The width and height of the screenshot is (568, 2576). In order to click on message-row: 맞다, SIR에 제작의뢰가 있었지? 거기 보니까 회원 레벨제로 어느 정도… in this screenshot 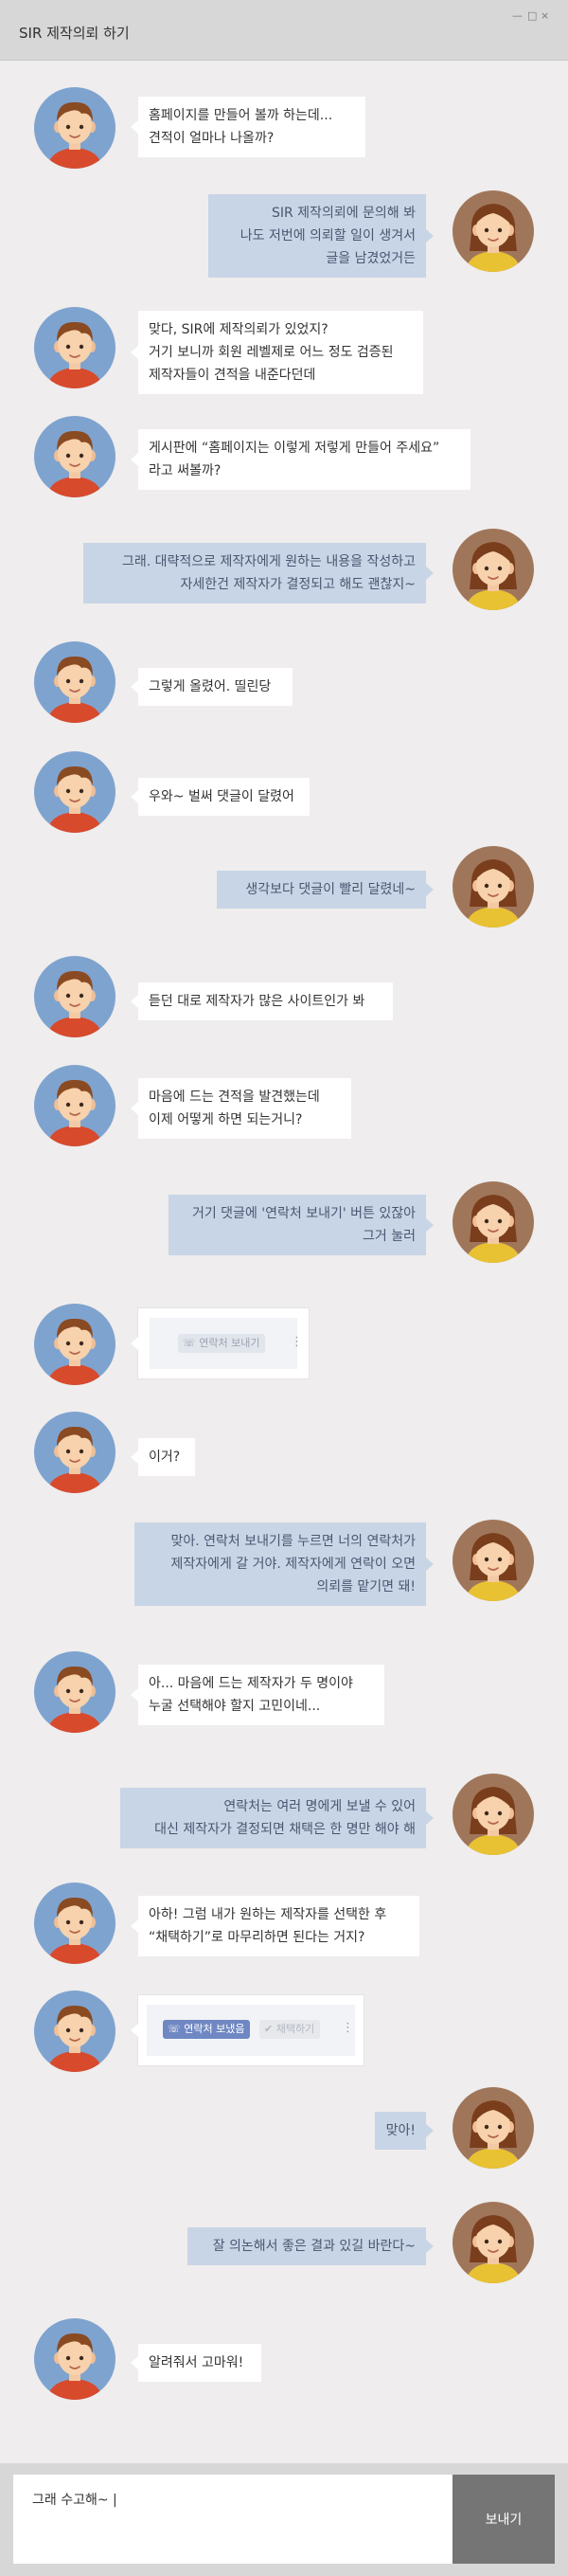, I will do `click(284, 350)`.